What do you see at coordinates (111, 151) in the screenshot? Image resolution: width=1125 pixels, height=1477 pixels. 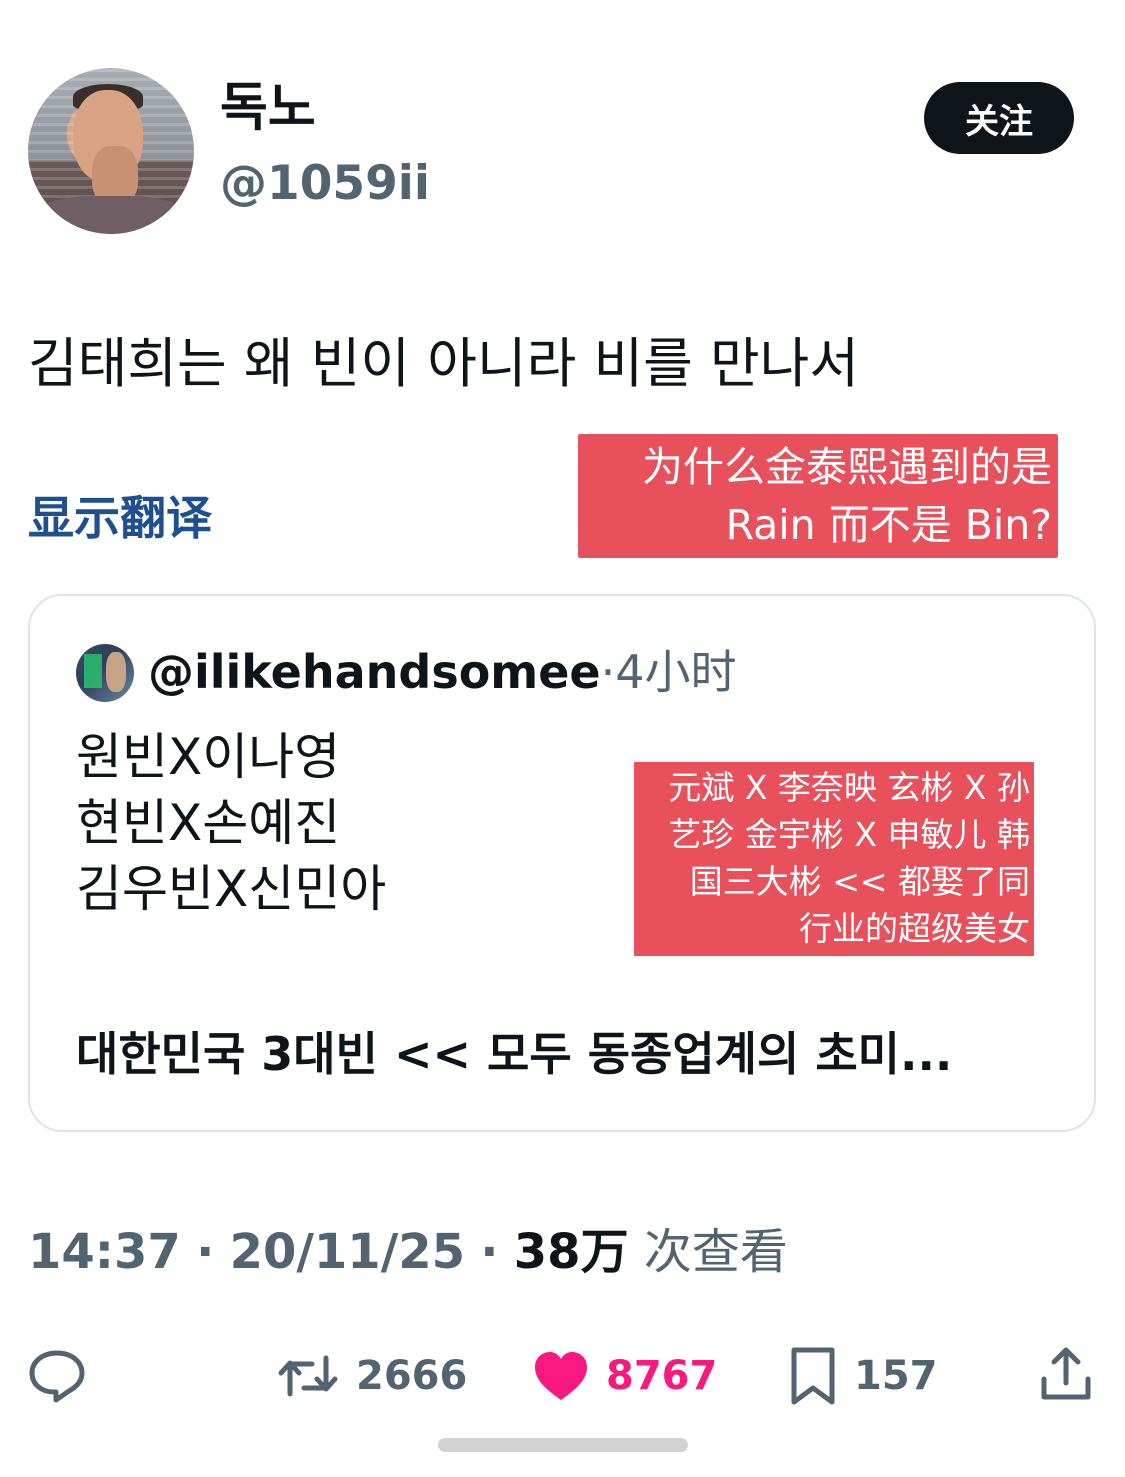 I see `author-avatar` at bounding box center [111, 151].